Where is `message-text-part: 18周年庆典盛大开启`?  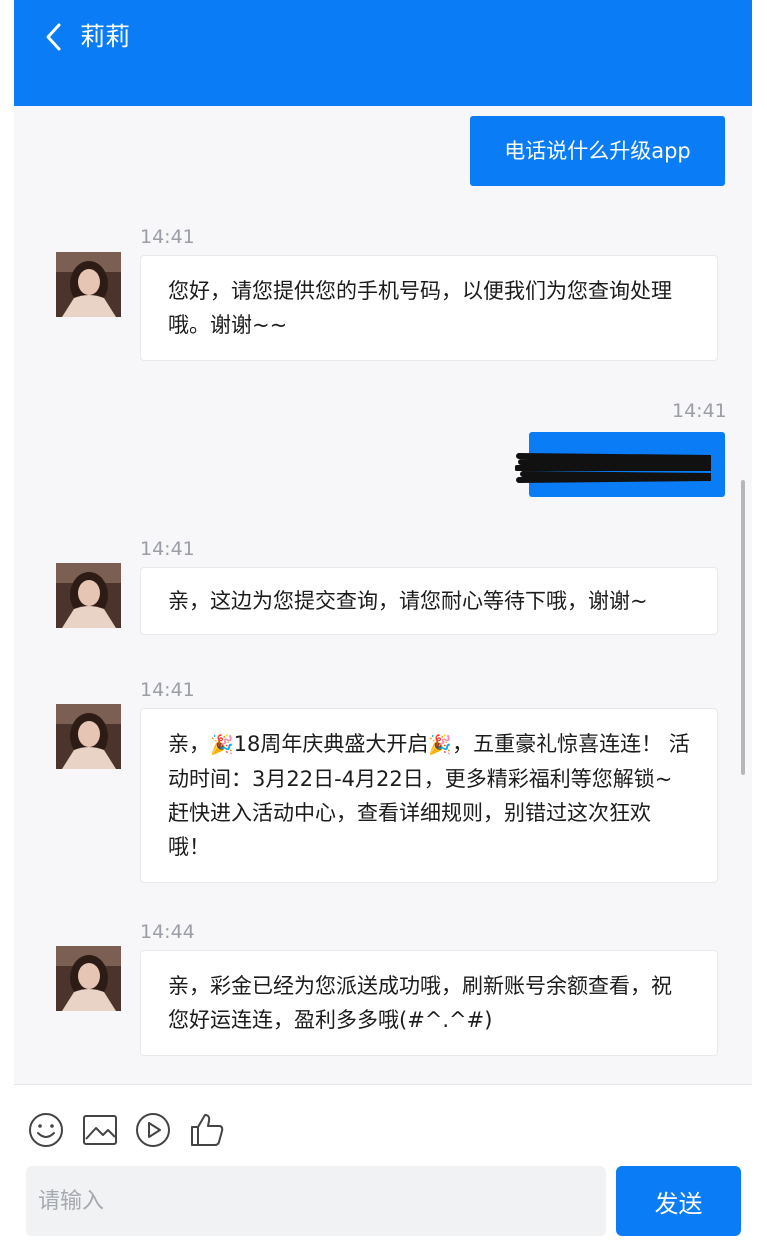
message-text-part: 18周年庆典盛大开启 is located at coordinates (331, 744).